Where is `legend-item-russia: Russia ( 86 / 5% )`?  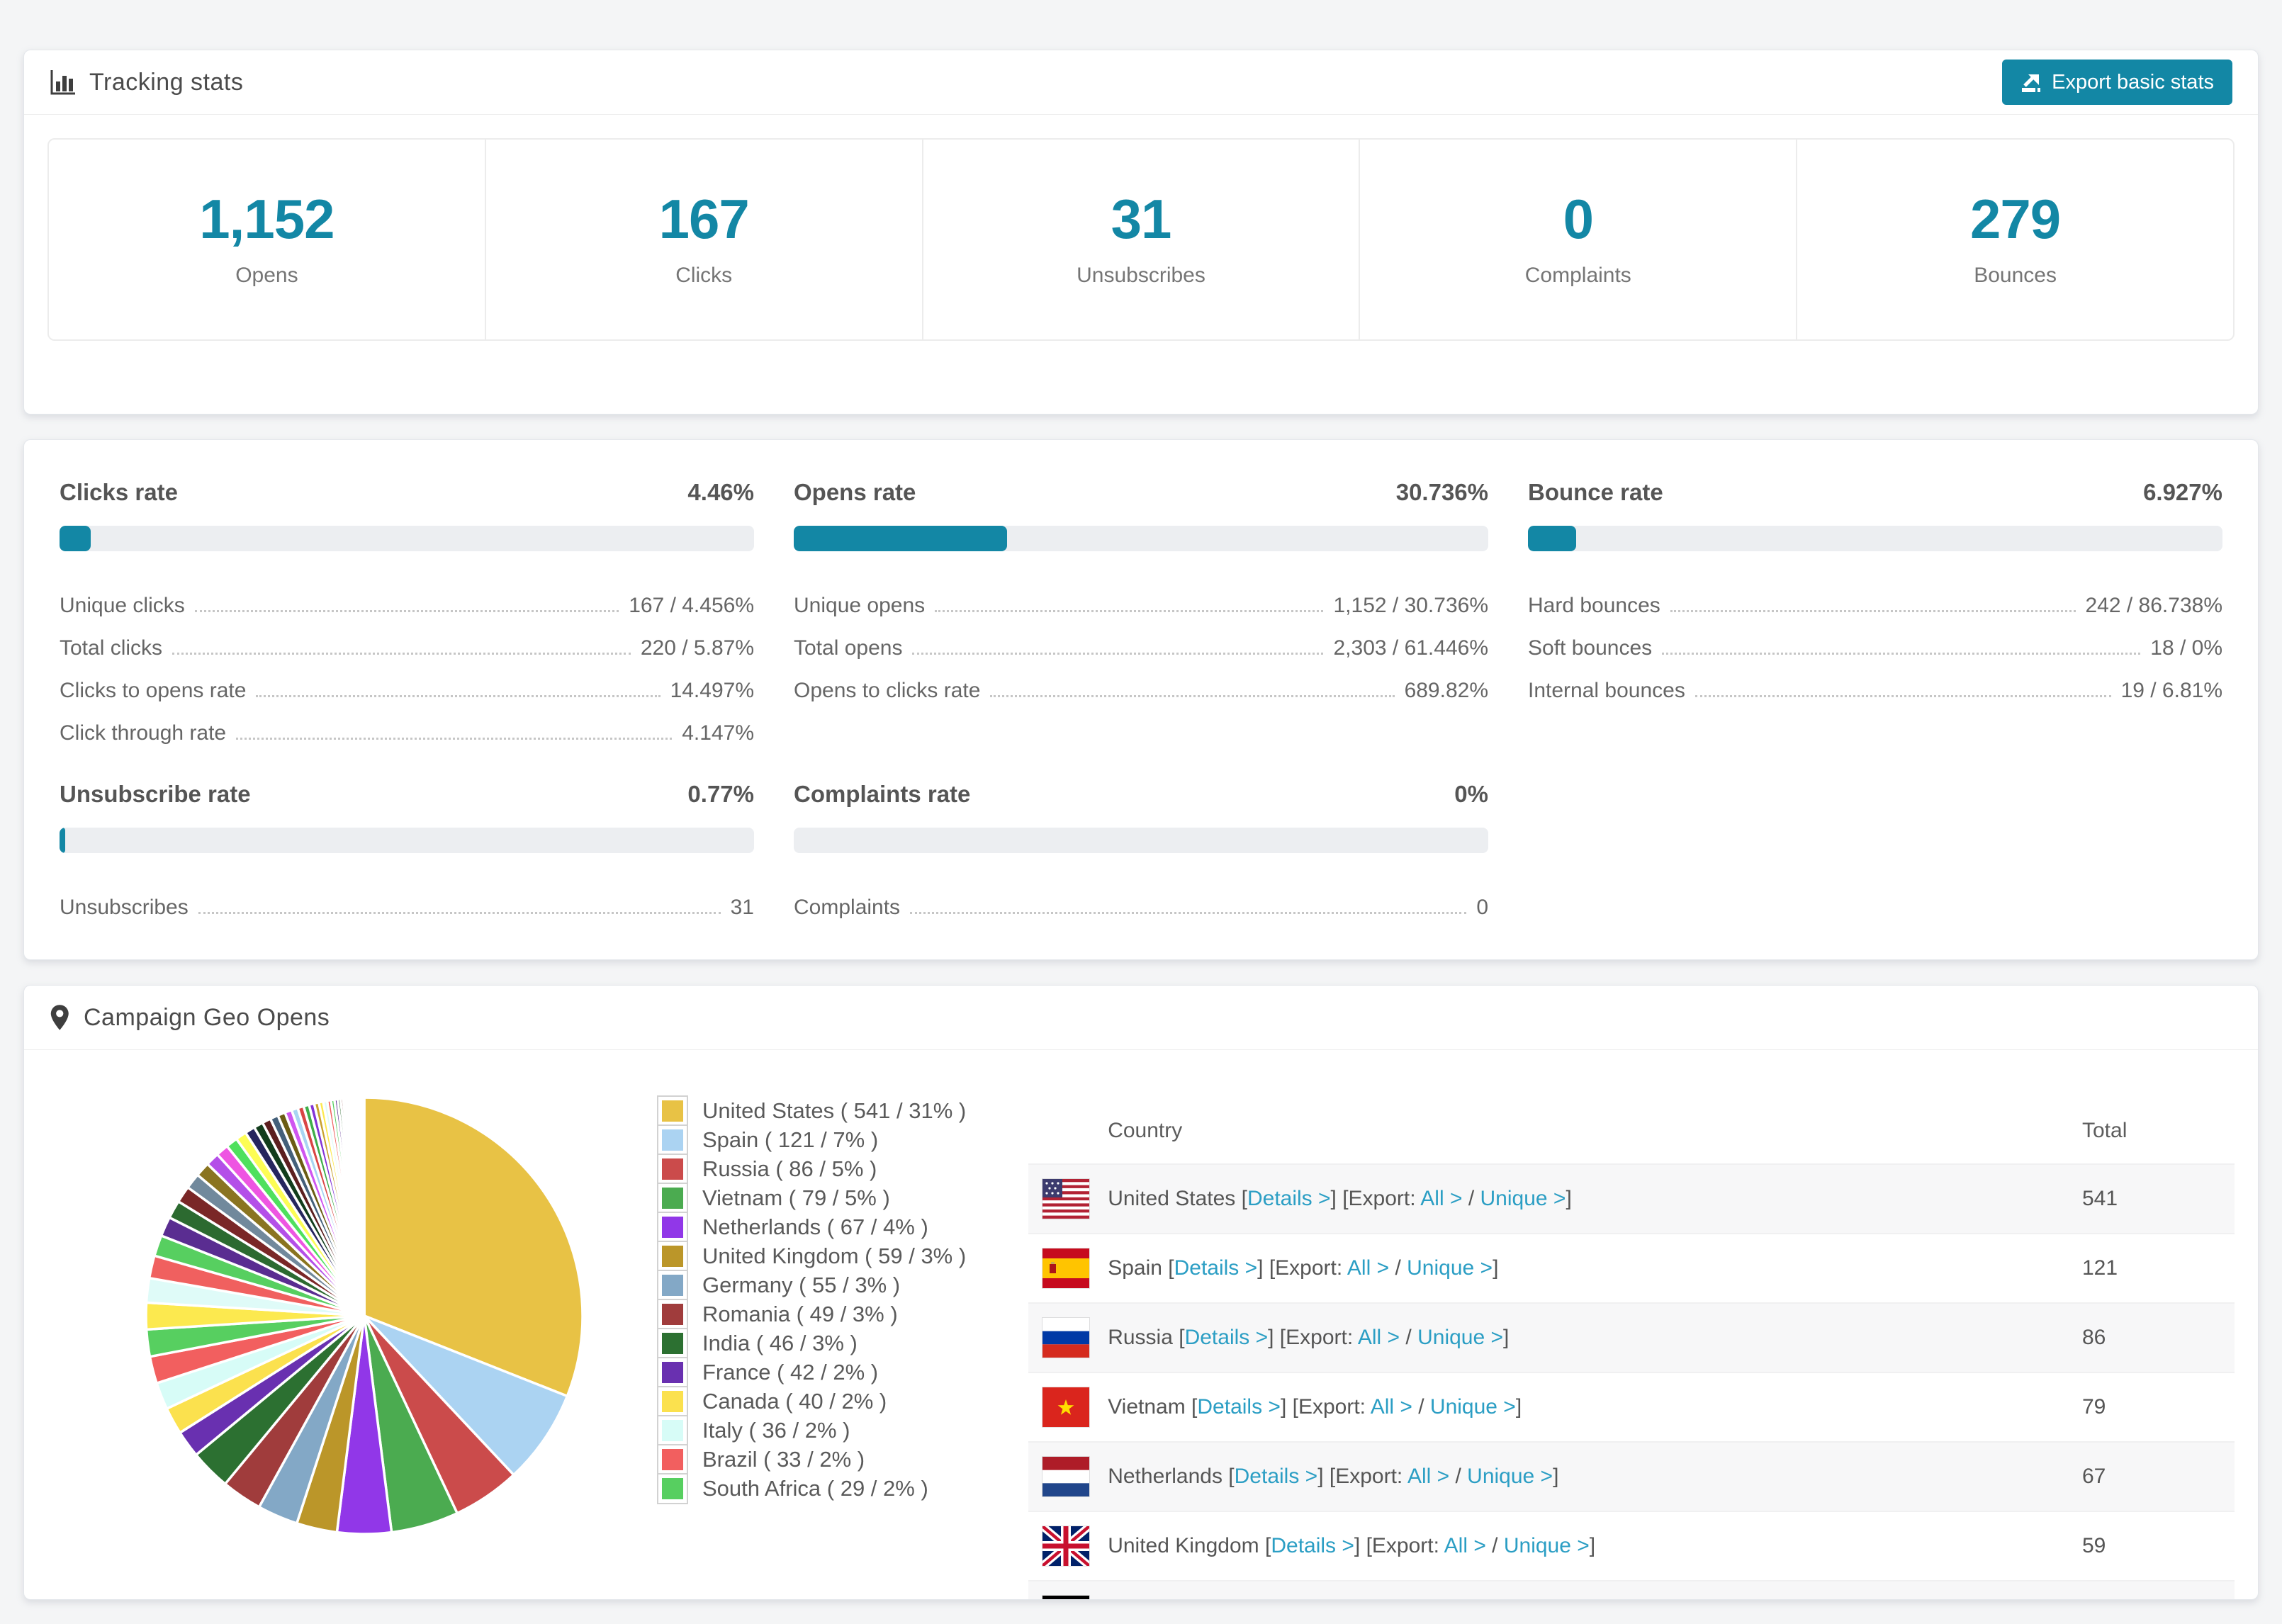
legend-item-russia: Russia ( 86 / 5% ) is located at coordinates (812, 1169).